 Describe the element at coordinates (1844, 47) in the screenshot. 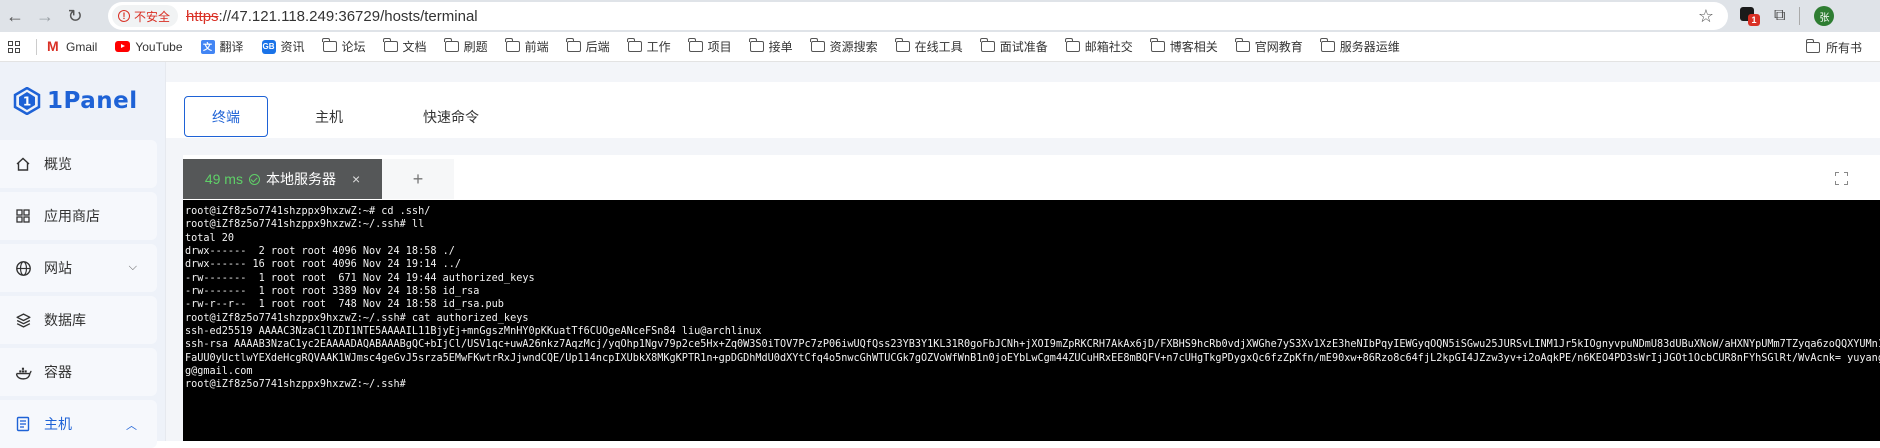

I see `all-bookmarks-label: 所有书` at that location.